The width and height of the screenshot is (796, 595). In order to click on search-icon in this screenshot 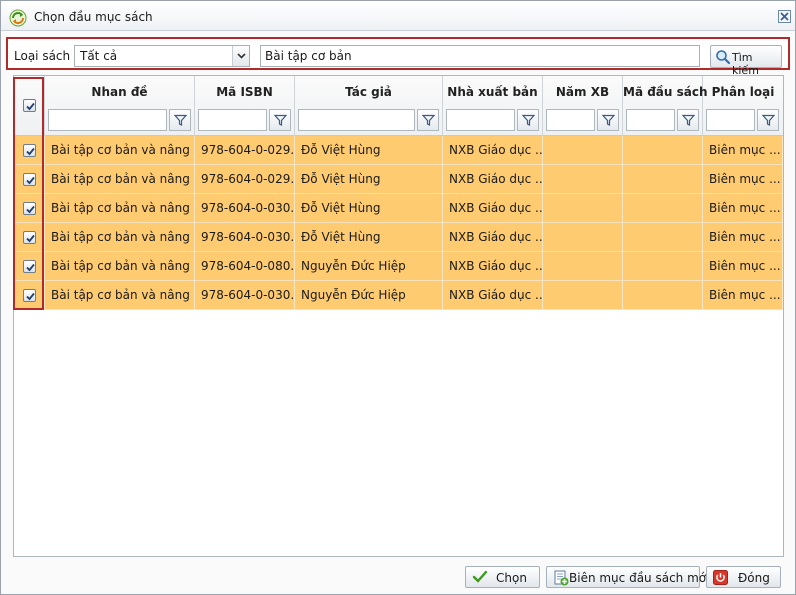, I will do `click(723, 58)`.